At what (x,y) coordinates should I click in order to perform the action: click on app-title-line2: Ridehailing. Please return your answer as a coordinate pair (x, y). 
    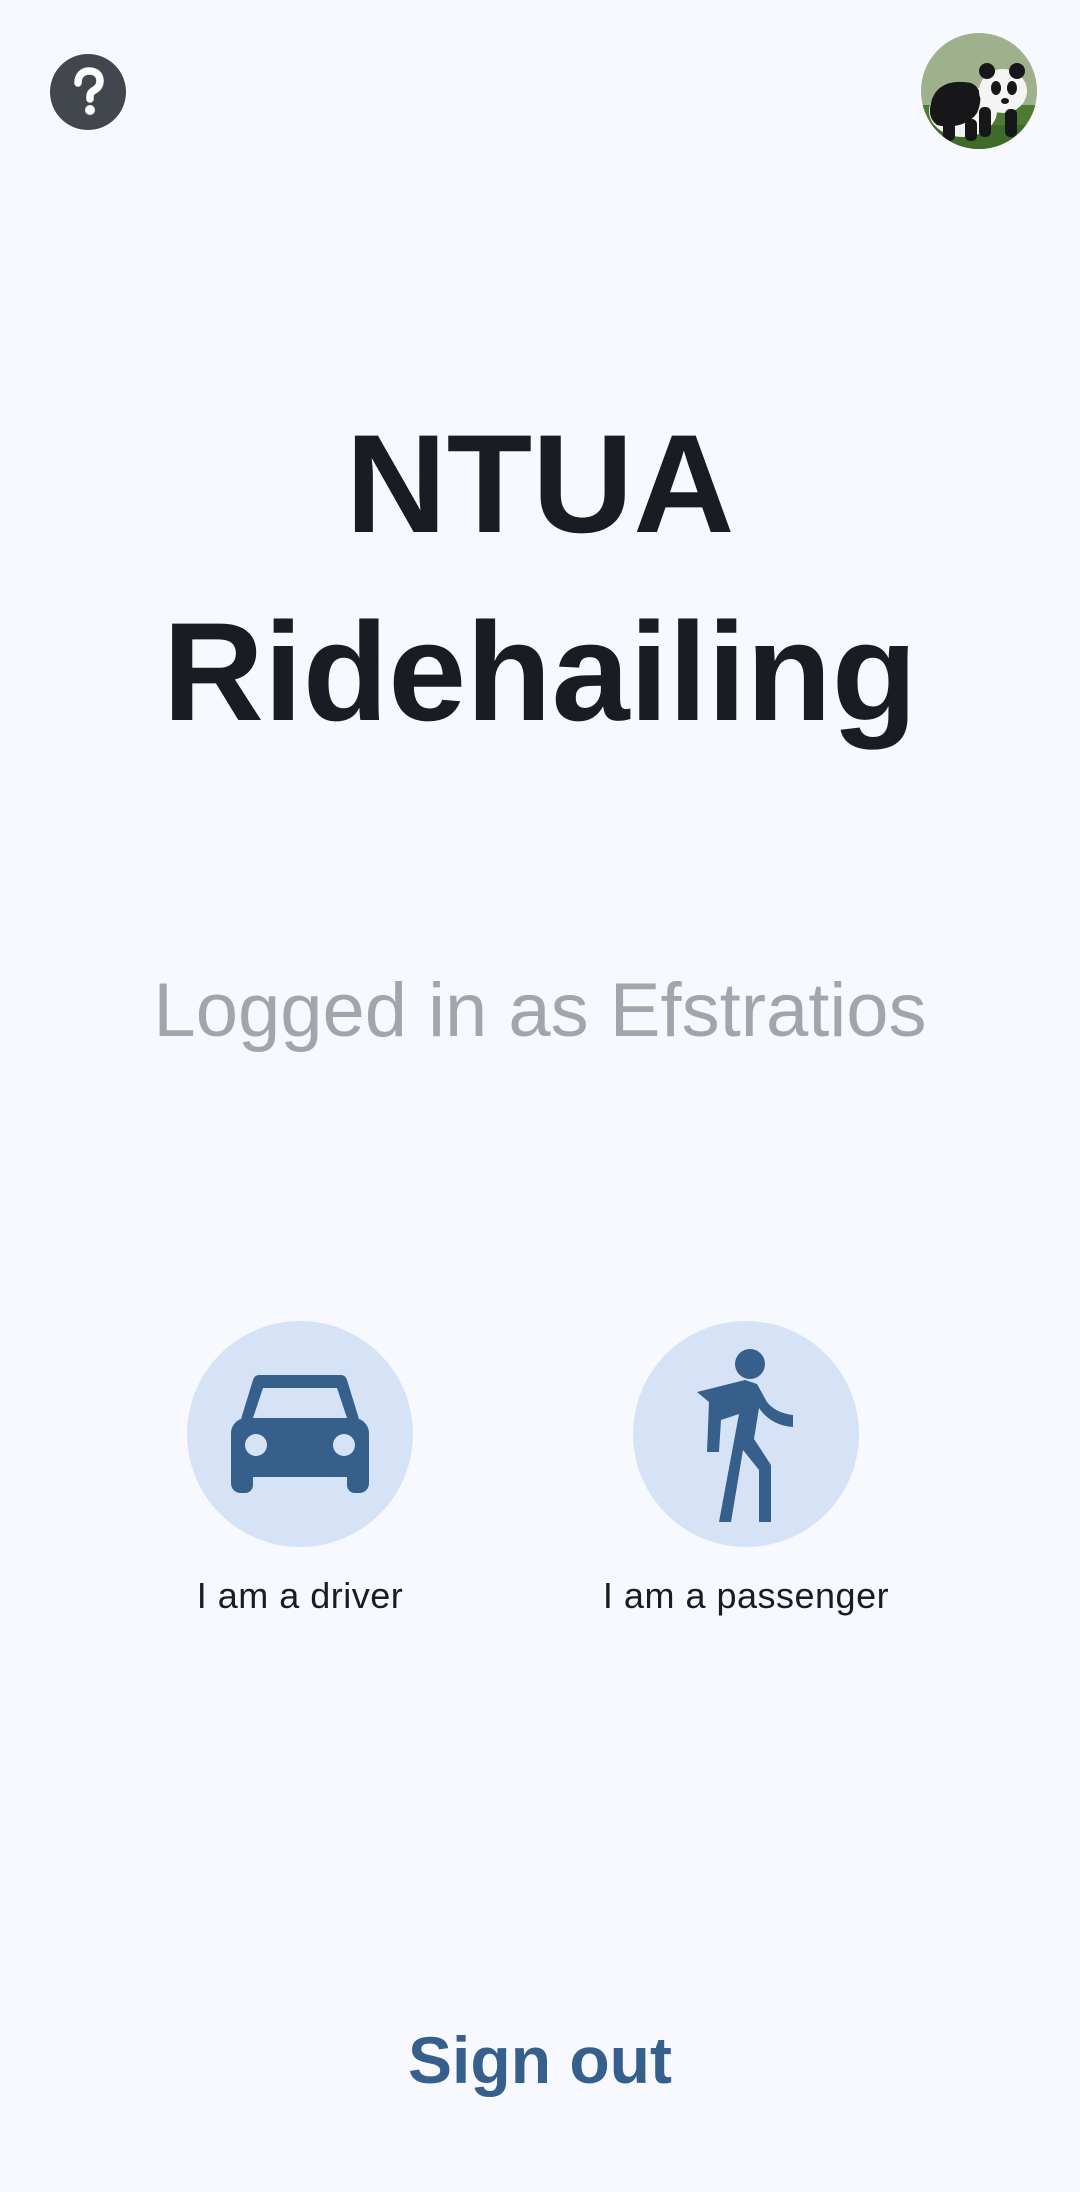
    Looking at the image, I should click on (540, 671).